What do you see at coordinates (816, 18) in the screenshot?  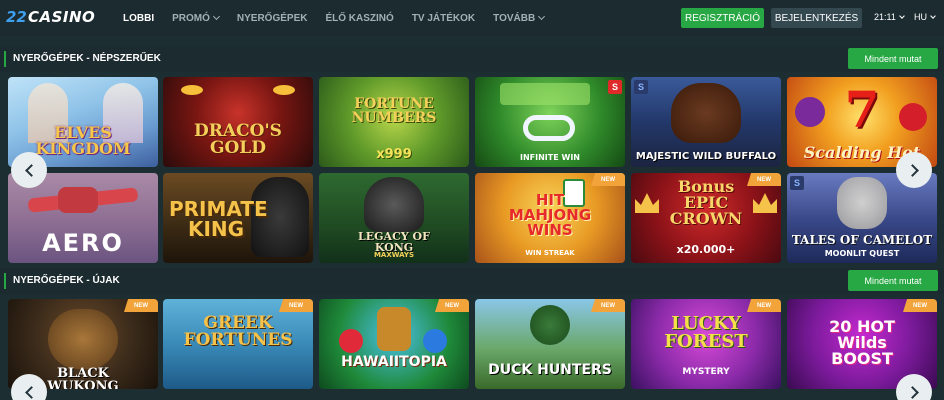 I see `login-button: BEJELENTKEZÉS` at bounding box center [816, 18].